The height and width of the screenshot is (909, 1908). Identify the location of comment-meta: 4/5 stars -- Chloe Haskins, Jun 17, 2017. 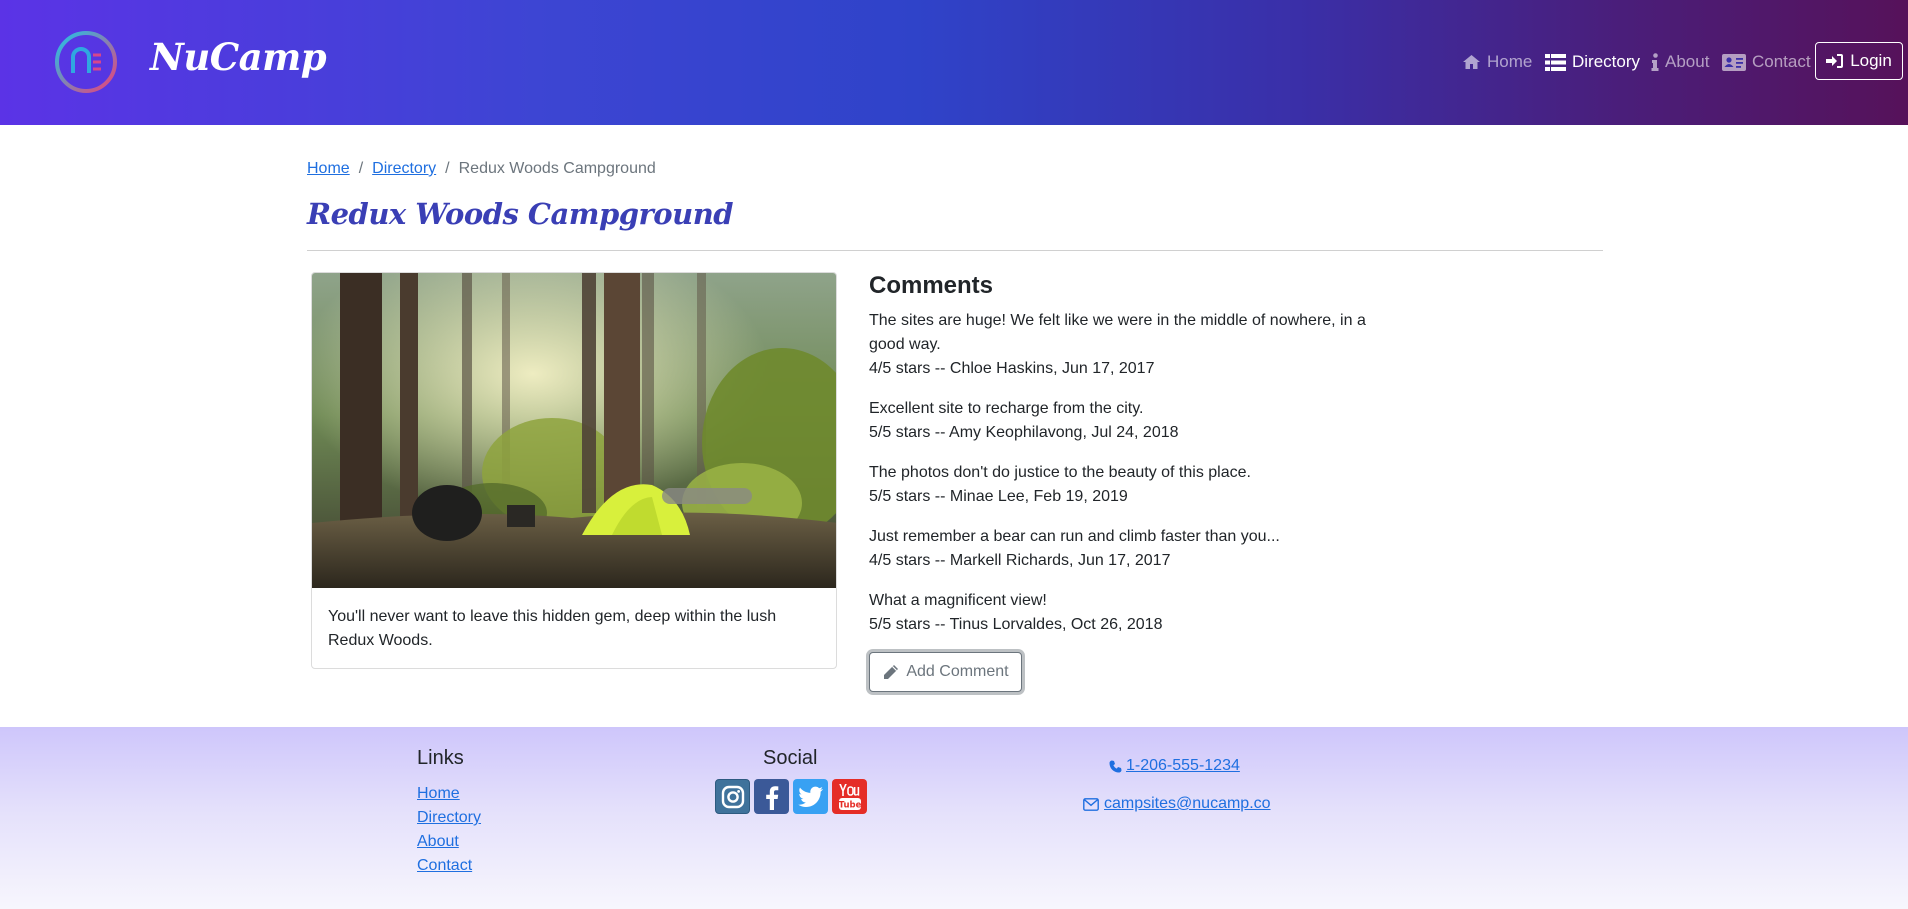
(1012, 368).